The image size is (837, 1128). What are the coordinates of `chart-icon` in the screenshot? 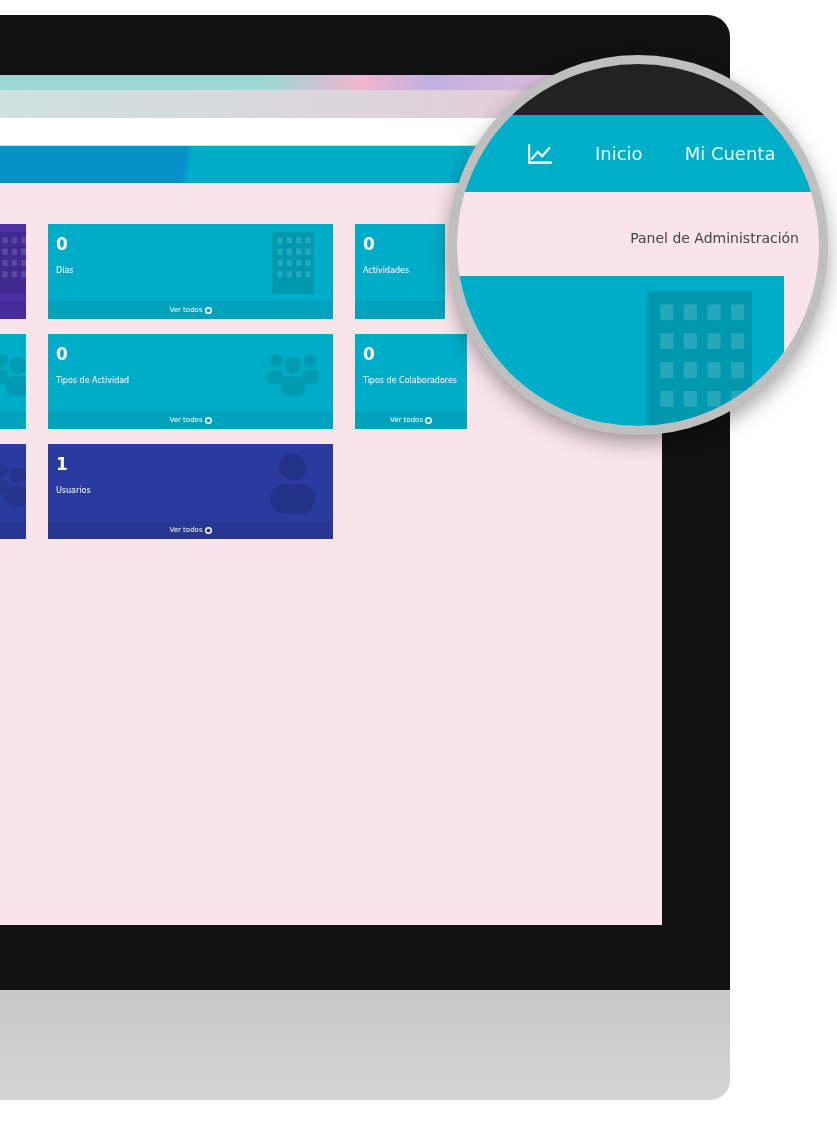 It's located at (540, 153).